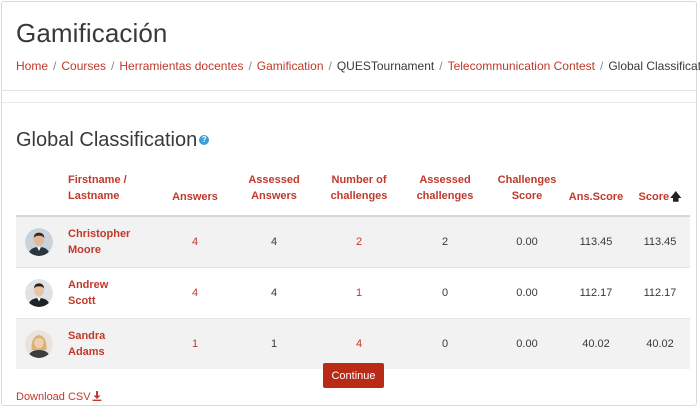 The height and width of the screenshot is (409, 700). I want to click on continue-button: Continue, so click(353, 375).